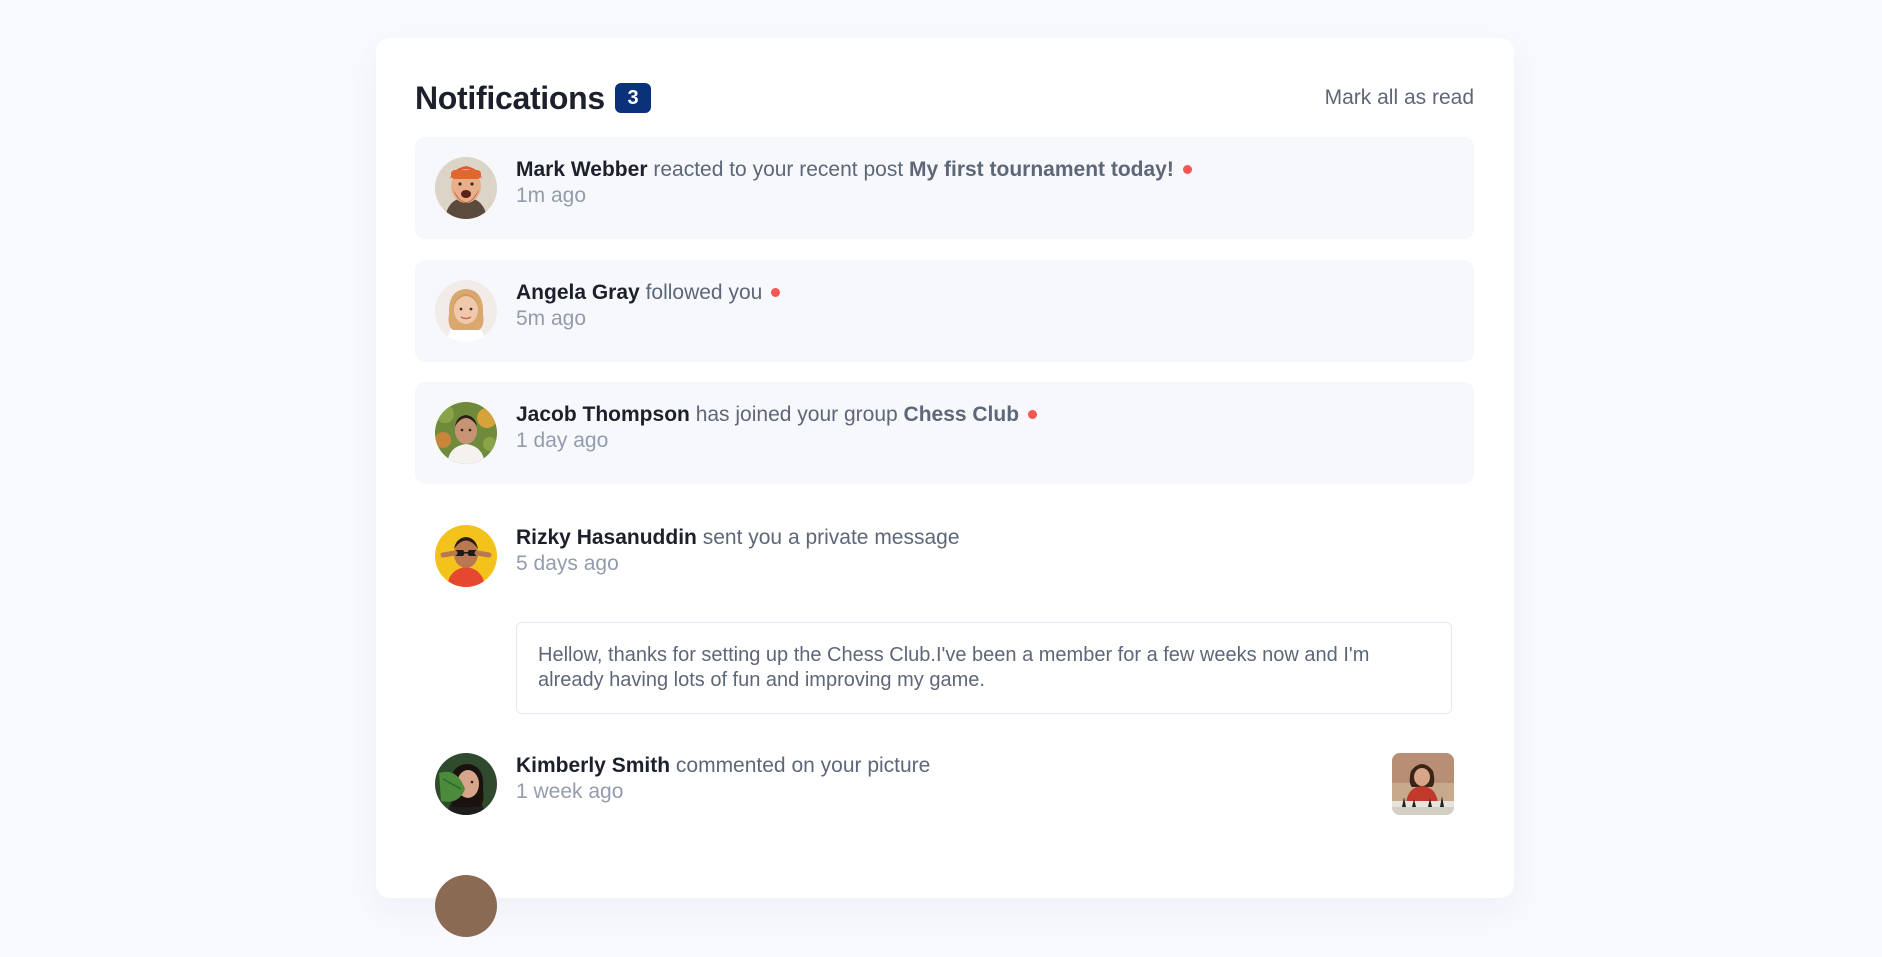 The width and height of the screenshot is (1882, 957). I want to click on notification-action: reacted to your recent post, so click(778, 169).